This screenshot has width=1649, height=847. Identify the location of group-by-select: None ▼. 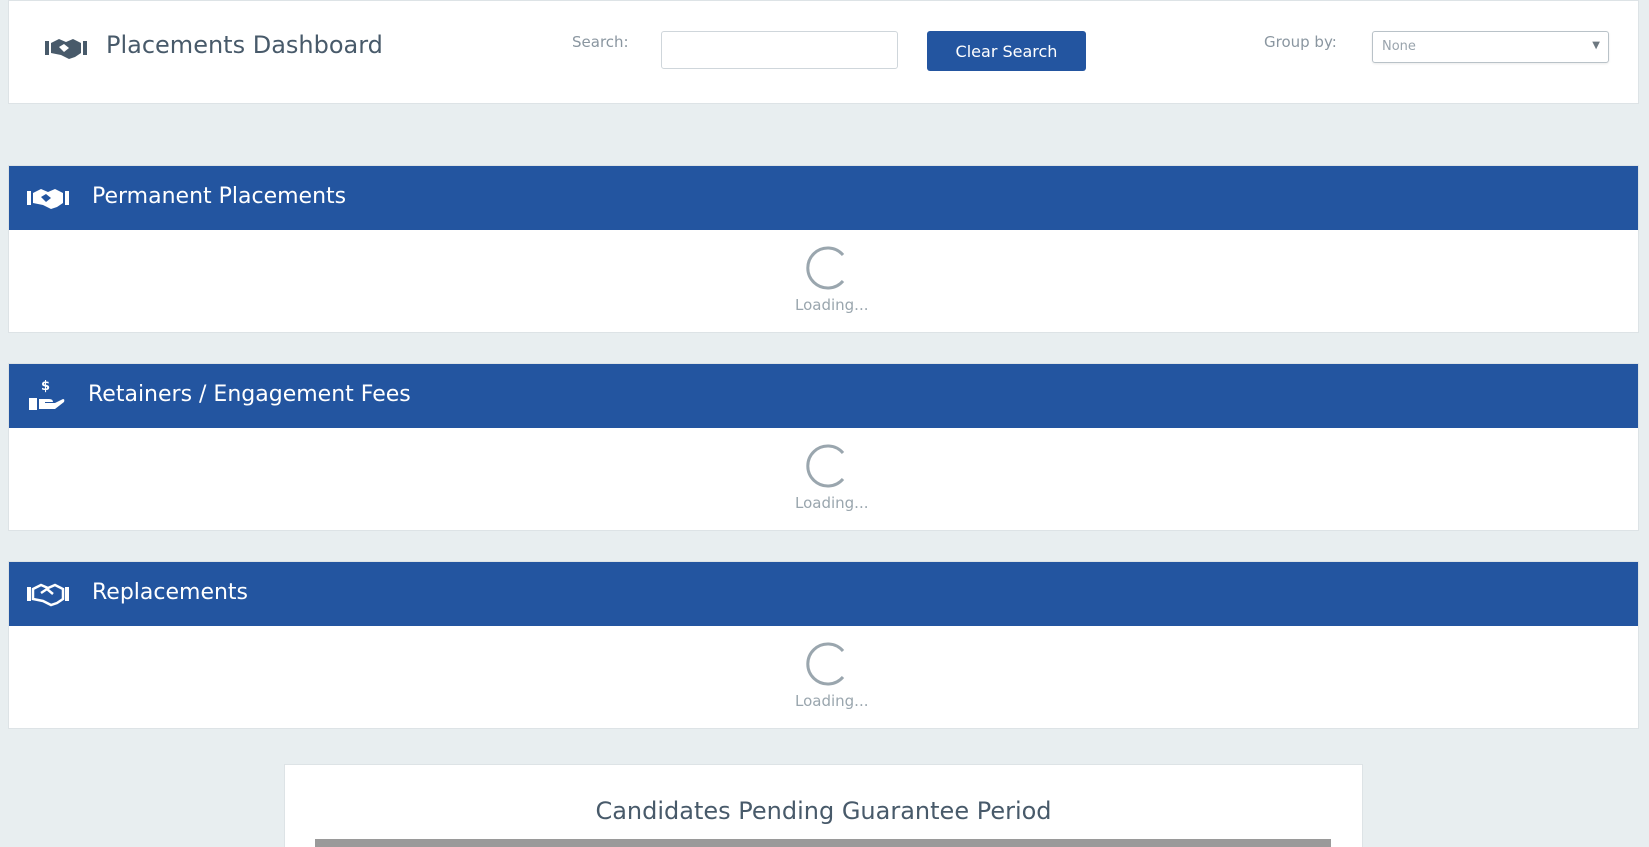
(1490, 47).